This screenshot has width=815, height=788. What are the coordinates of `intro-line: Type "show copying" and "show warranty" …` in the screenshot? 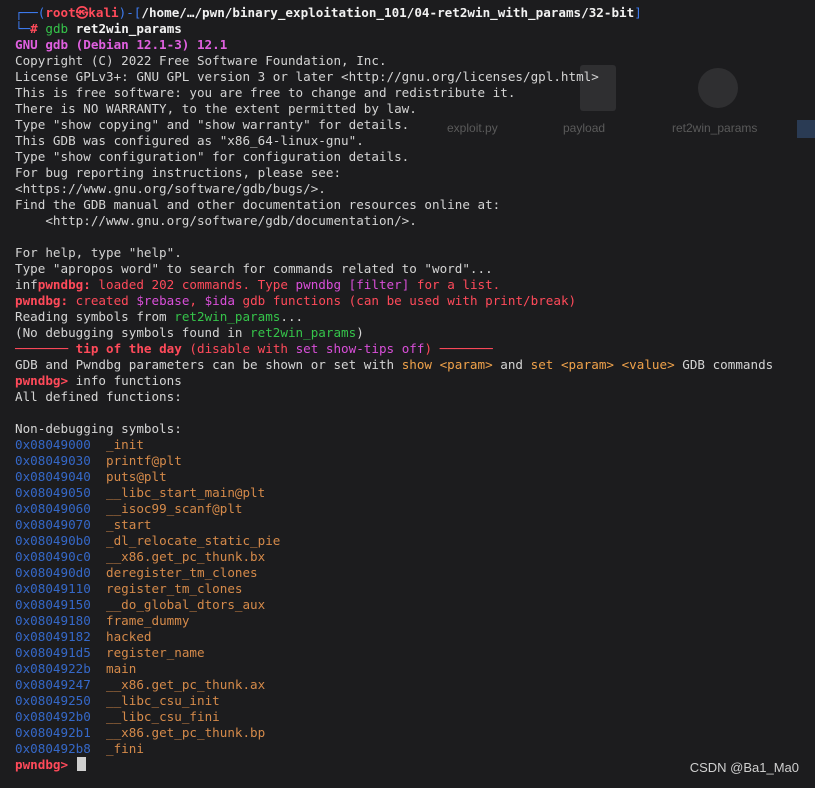 It's located at (212, 124).